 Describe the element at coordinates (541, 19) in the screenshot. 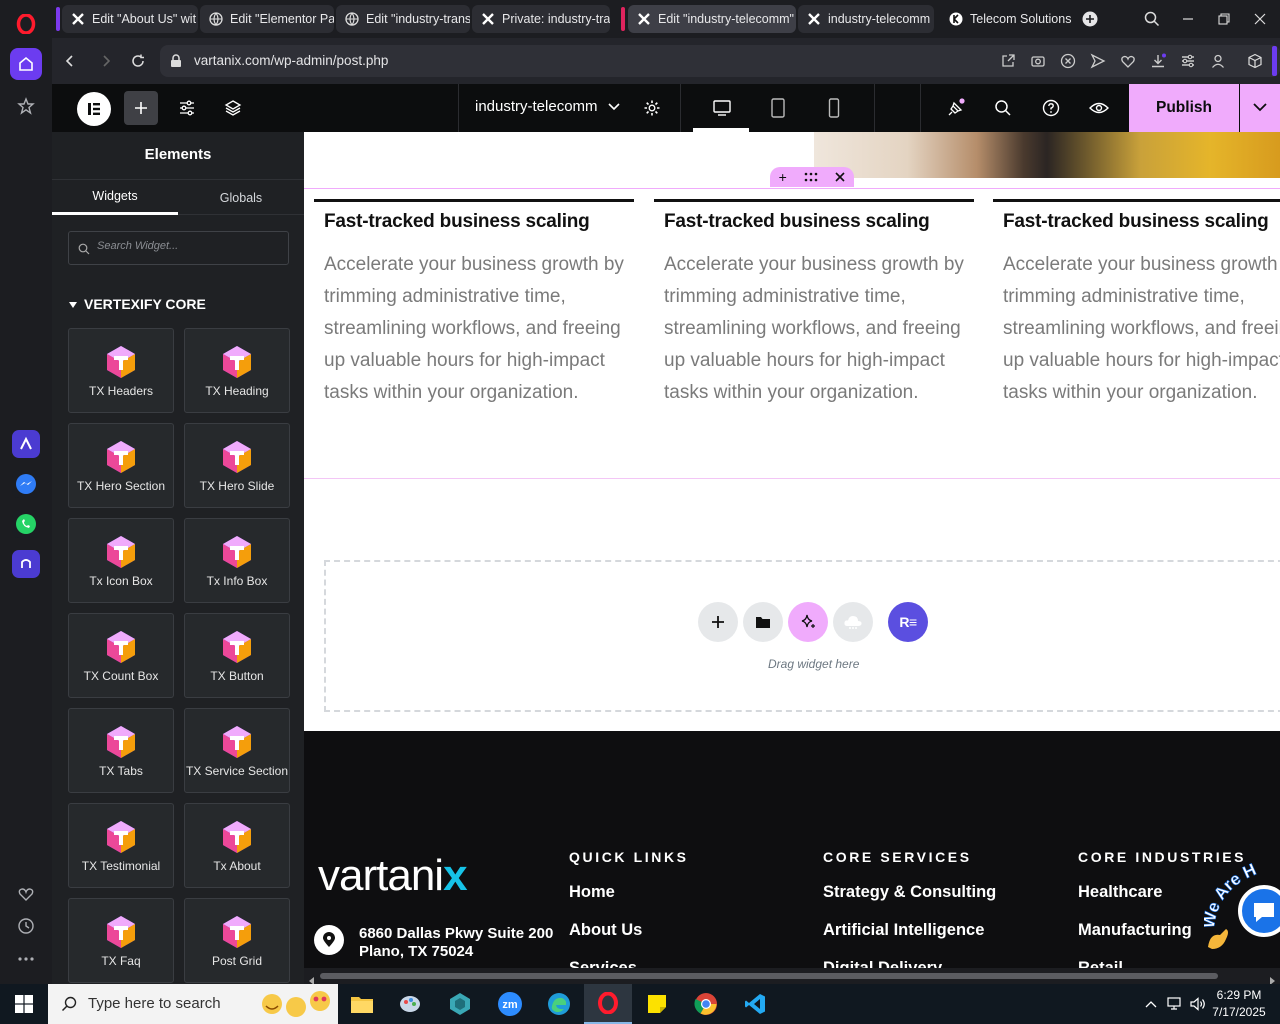

I see `tab-private-industry: Private: industry-tra` at that location.